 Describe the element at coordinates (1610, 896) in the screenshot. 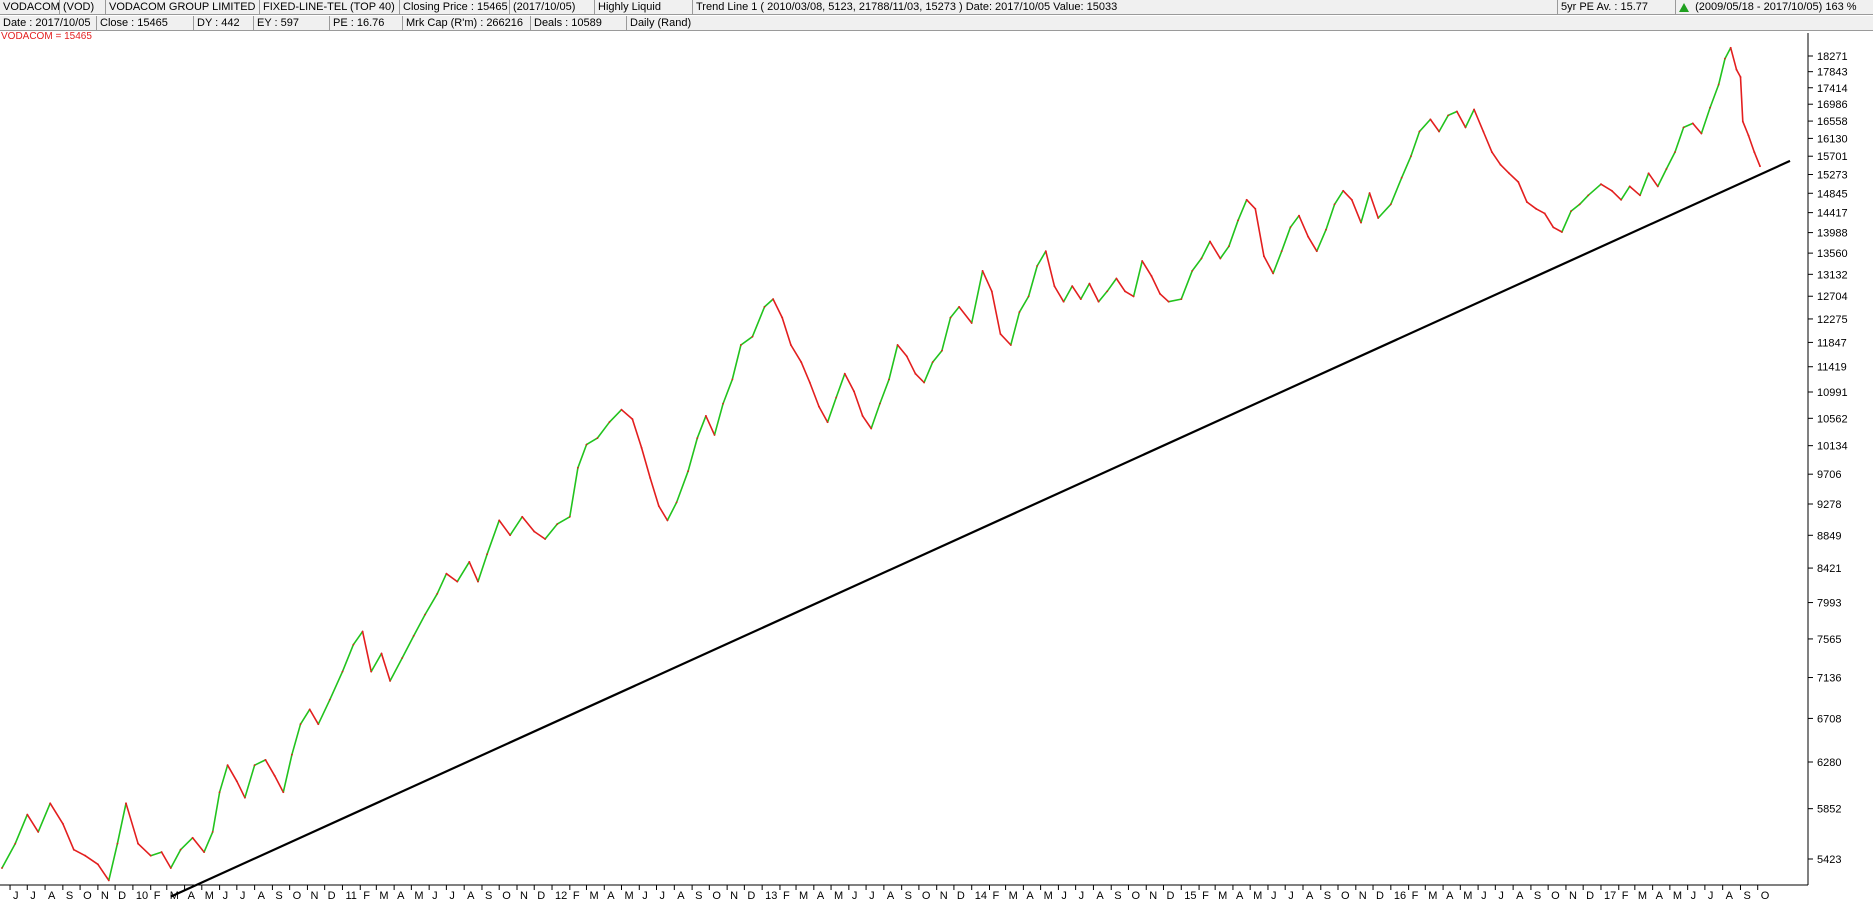

I see `x-tick-label: 17` at that location.